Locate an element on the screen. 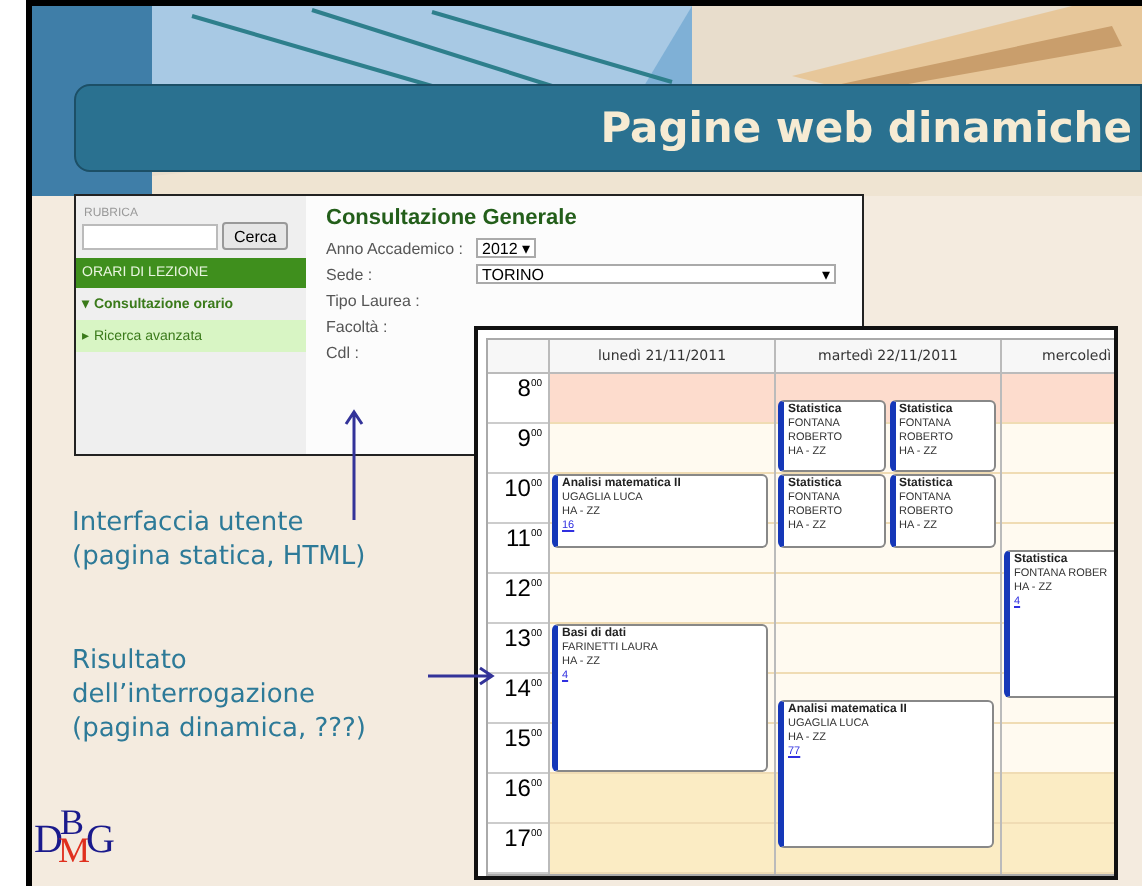 The height and width of the screenshot is (886, 1142). header-corner is located at coordinates (518, 357).